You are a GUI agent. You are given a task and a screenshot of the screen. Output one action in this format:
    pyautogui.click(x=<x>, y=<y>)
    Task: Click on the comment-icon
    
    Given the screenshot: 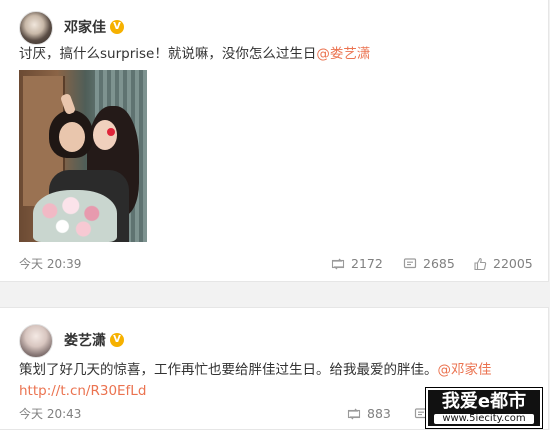 What is the action you would take?
    pyautogui.click(x=410, y=262)
    